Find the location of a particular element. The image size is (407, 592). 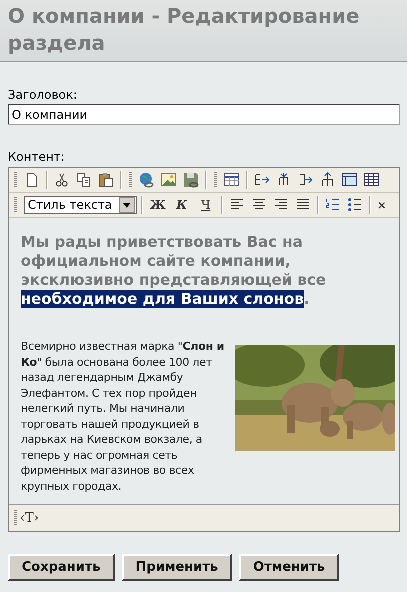

copy-icon is located at coordinates (84, 180).